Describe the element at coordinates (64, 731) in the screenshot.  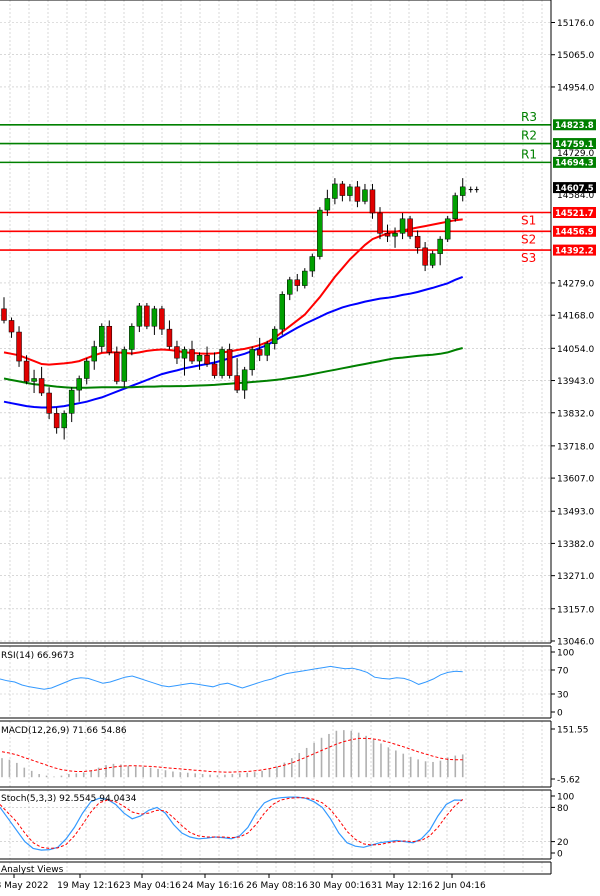
I see `macd-label: MACD(12,26,9) 71.66 54.86` at that location.